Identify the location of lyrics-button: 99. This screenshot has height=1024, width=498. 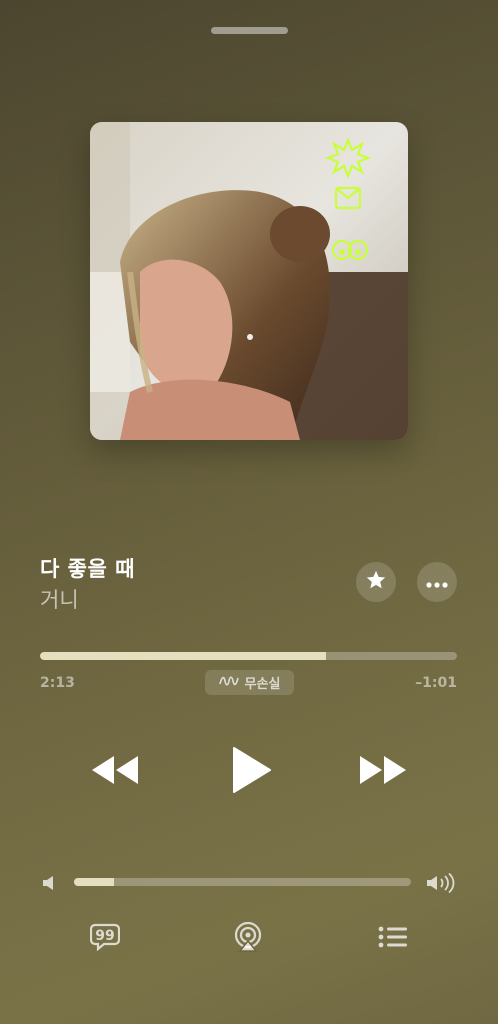
(105, 939).